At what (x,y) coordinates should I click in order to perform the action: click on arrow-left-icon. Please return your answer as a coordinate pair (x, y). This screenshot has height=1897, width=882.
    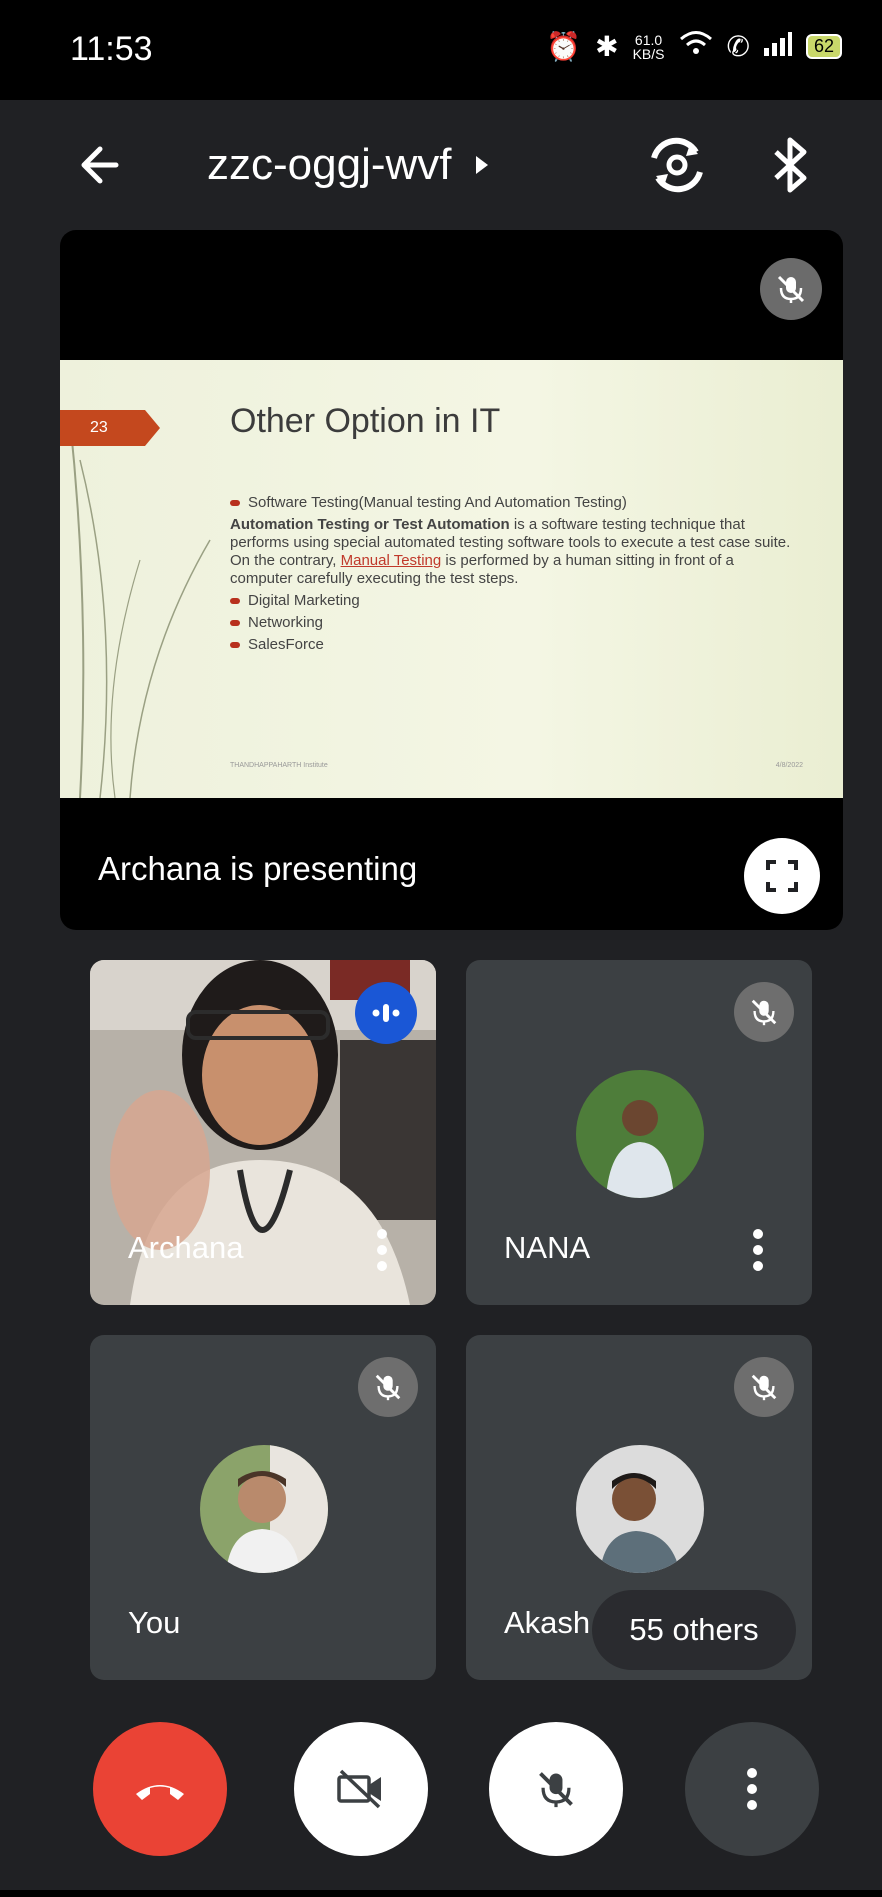
    Looking at the image, I should click on (100, 165).